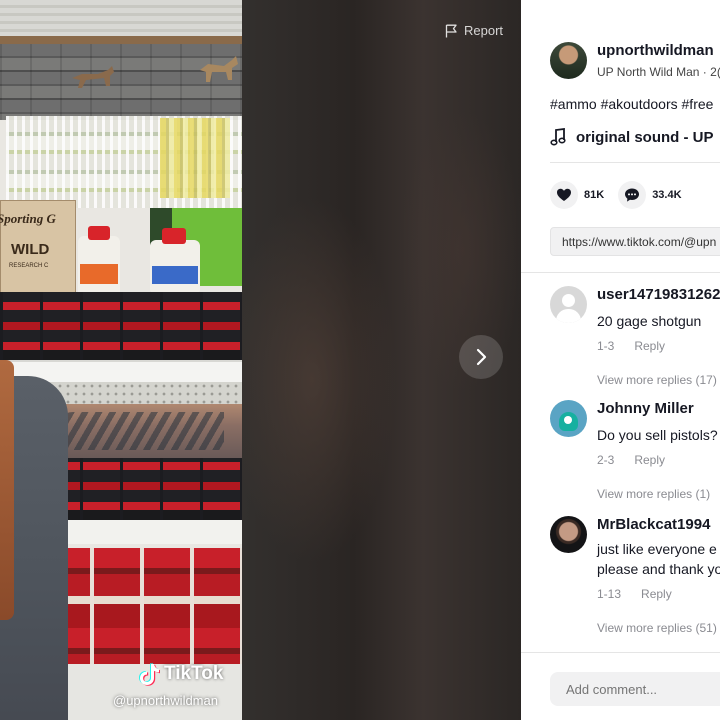  Describe the element at coordinates (141, 431) in the screenshot. I see `tattooed-arm` at that location.